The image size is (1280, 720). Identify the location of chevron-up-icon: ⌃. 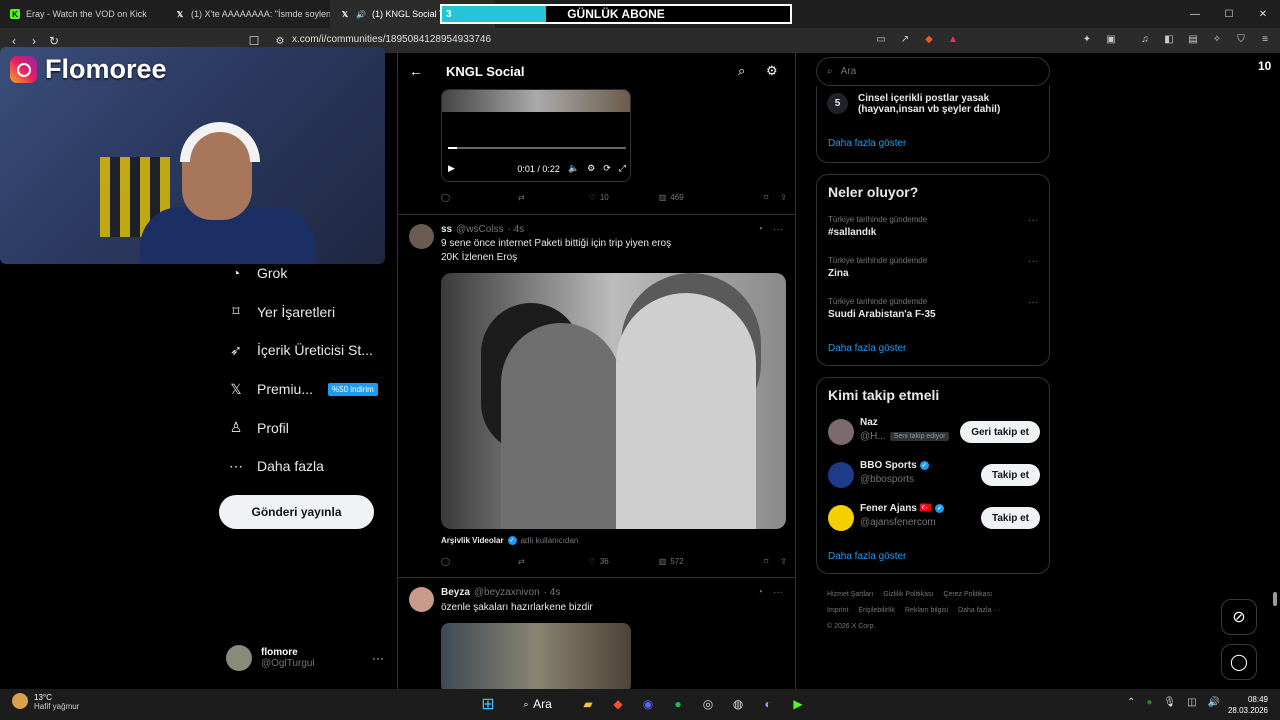
(1131, 702).